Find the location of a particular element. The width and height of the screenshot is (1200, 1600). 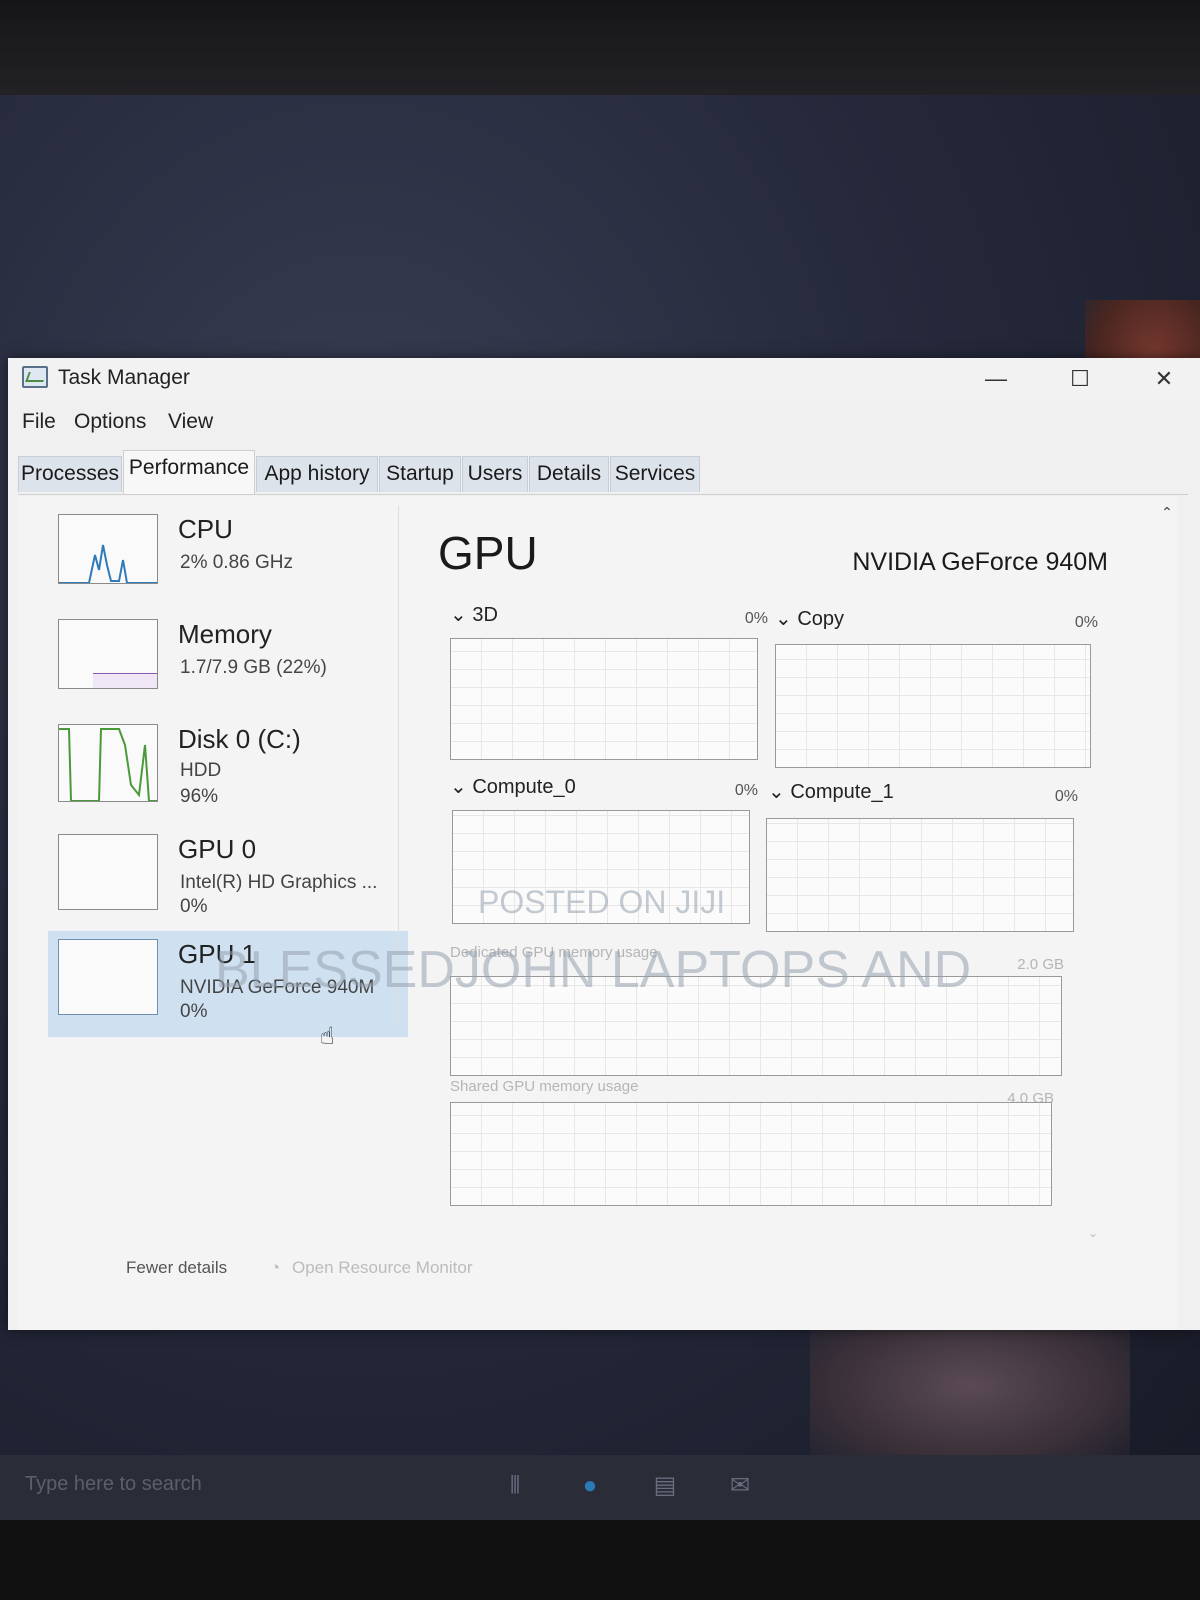

fewer-details-link: Fewer details is located at coordinates (176, 1268).